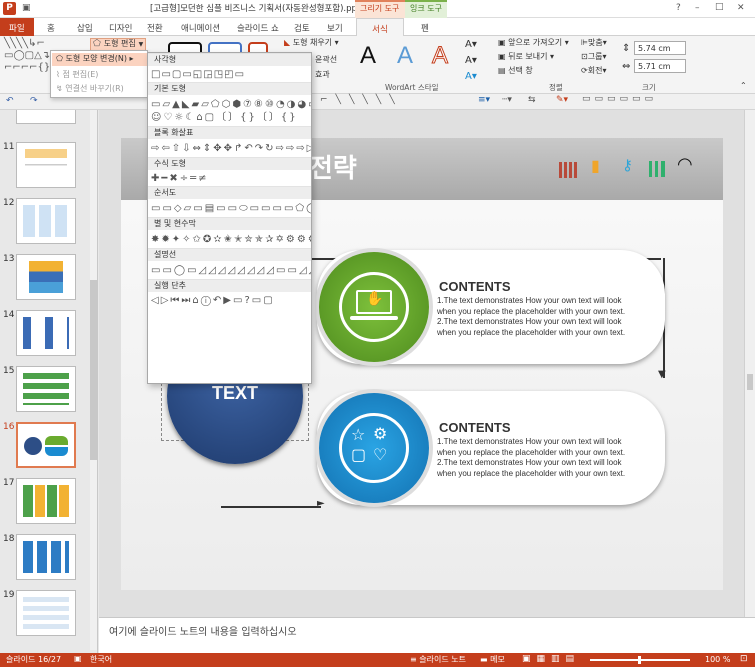  Describe the element at coordinates (626, 48) in the screenshot. I see `height-icon: ⇕` at that location.